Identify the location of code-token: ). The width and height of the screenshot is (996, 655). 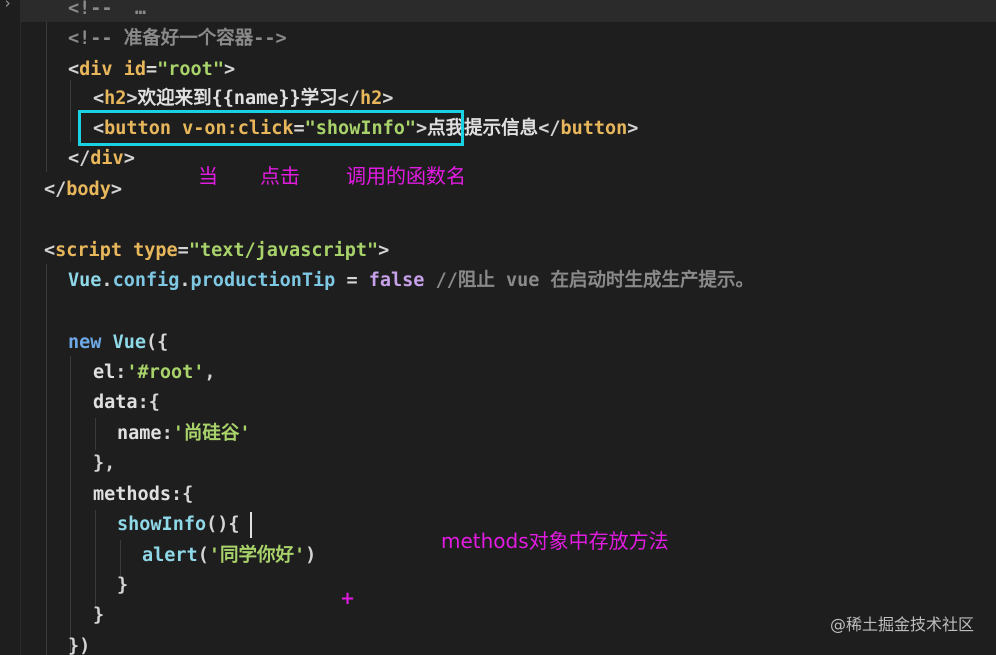
(311, 555).